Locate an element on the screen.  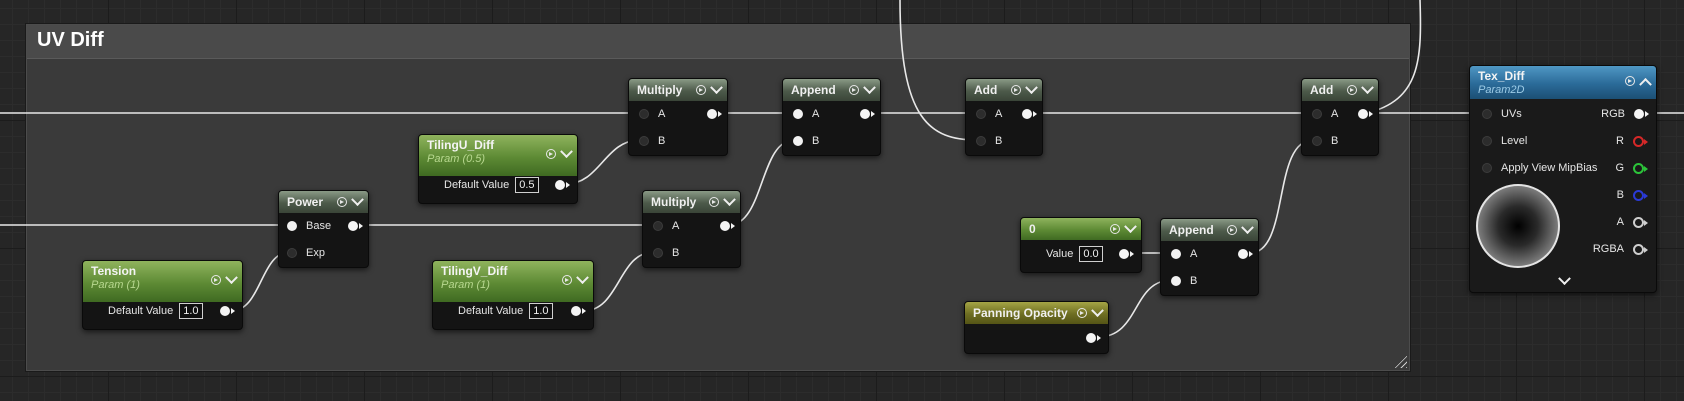
pin-exp: Exp is located at coordinates (306, 253).